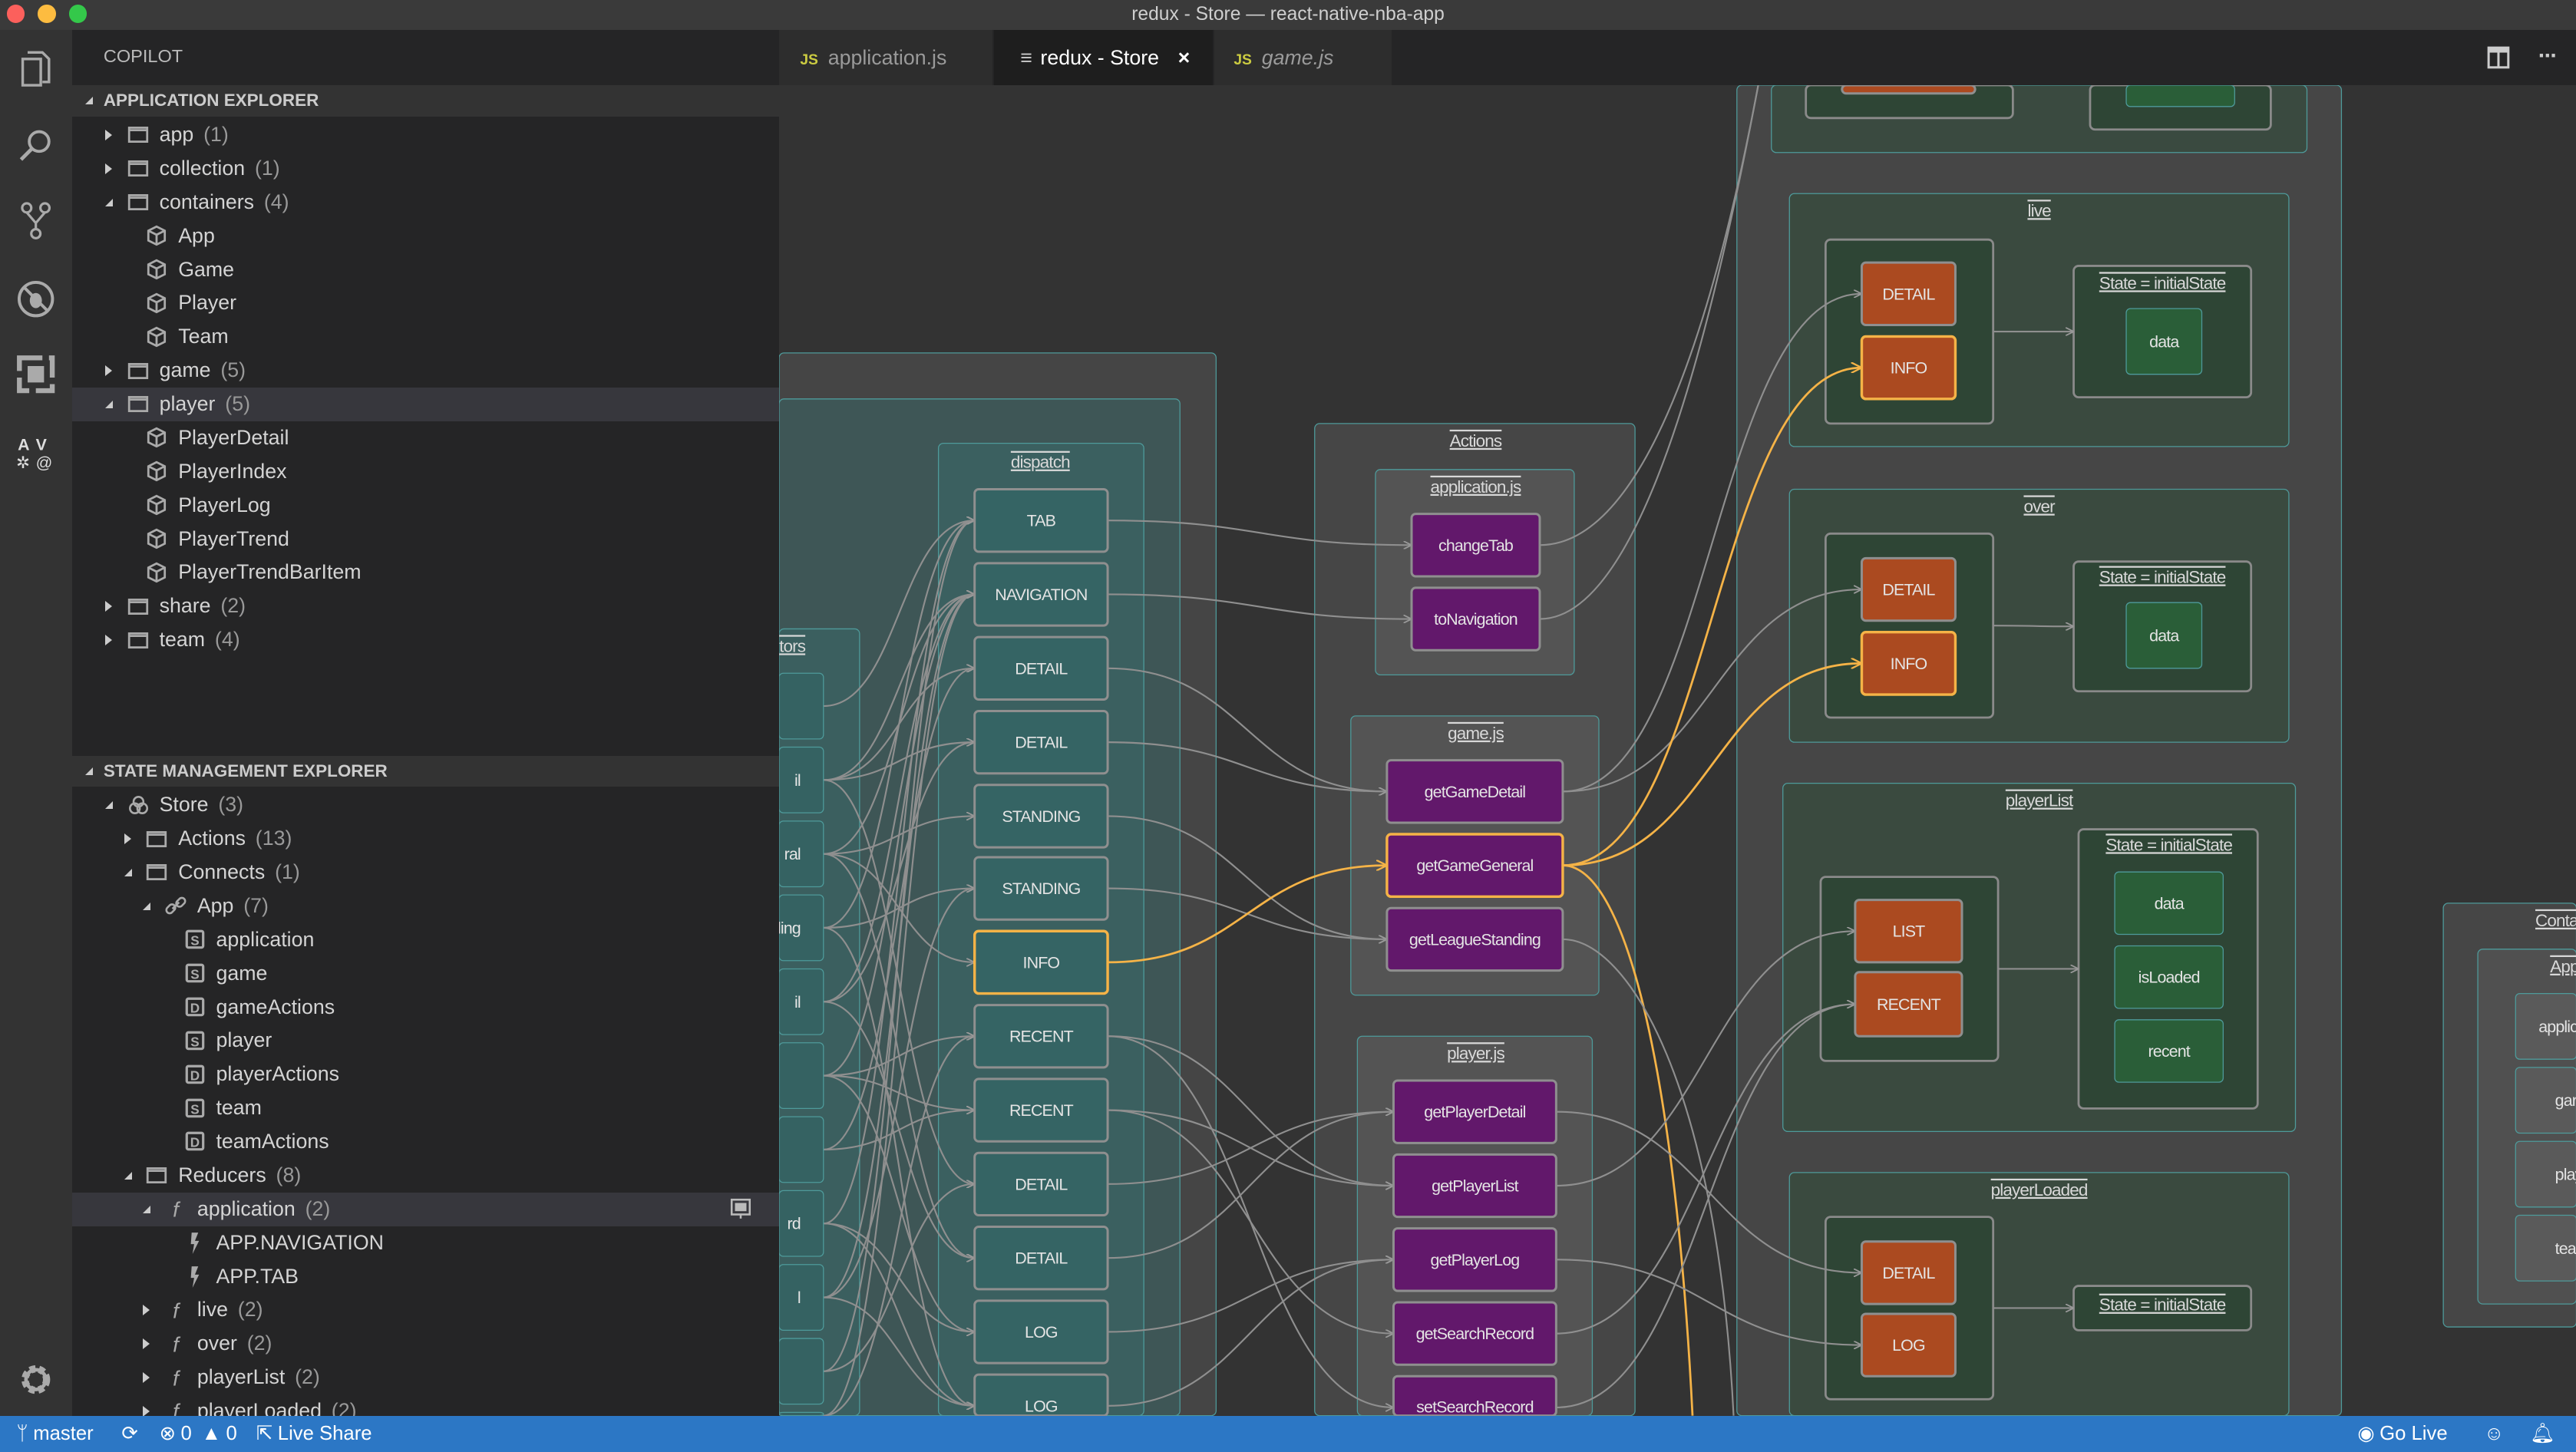 Image resolution: width=2576 pixels, height=1452 pixels. I want to click on tree-item-playertrendbaritem: PlayerTrendBarItem, so click(425, 572).